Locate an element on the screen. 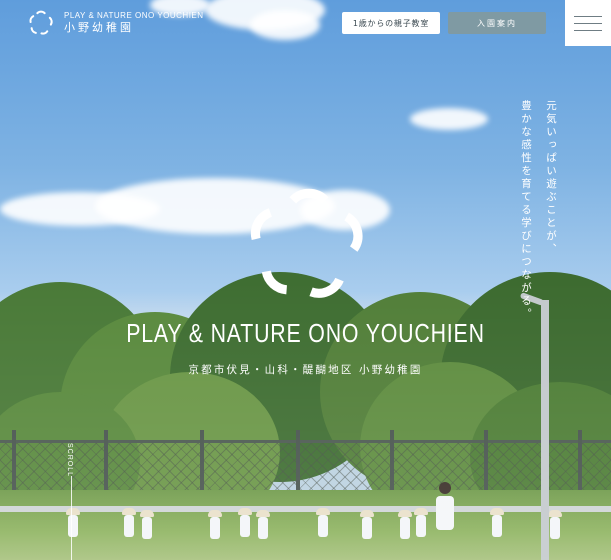  tagline-line-2: 豊かな感性を育てる学びにつながる。 is located at coordinates (526, 210).